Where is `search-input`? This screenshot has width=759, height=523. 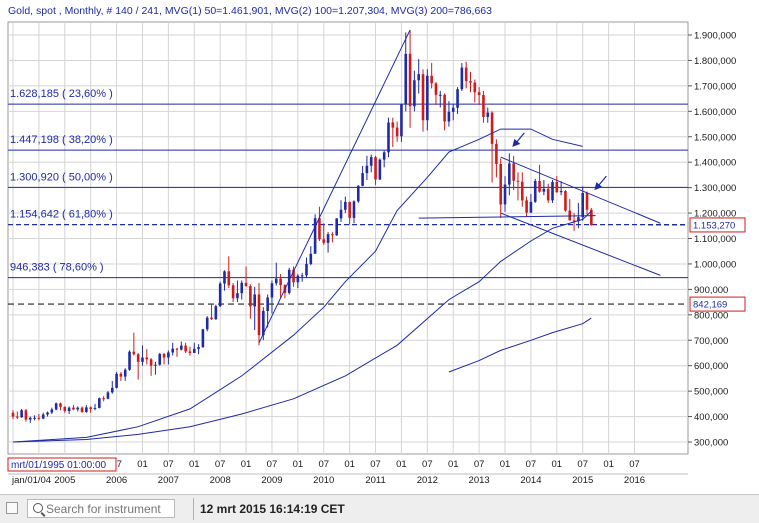
search-input is located at coordinates (109, 508).